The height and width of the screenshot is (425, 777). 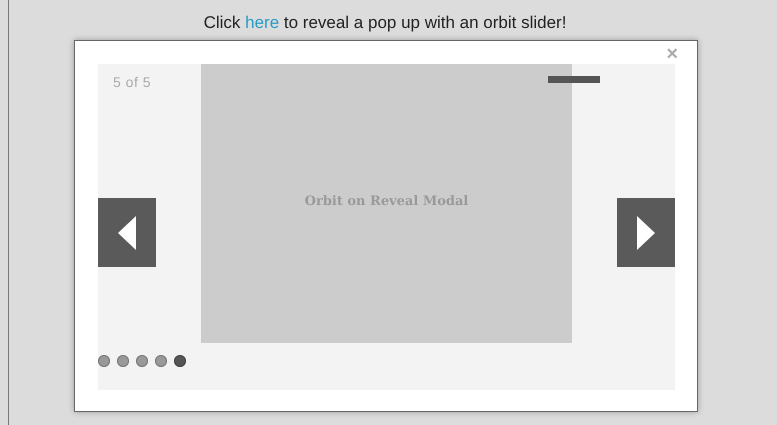 I want to click on slide-counter: 5 of 5, so click(x=132, y=82).